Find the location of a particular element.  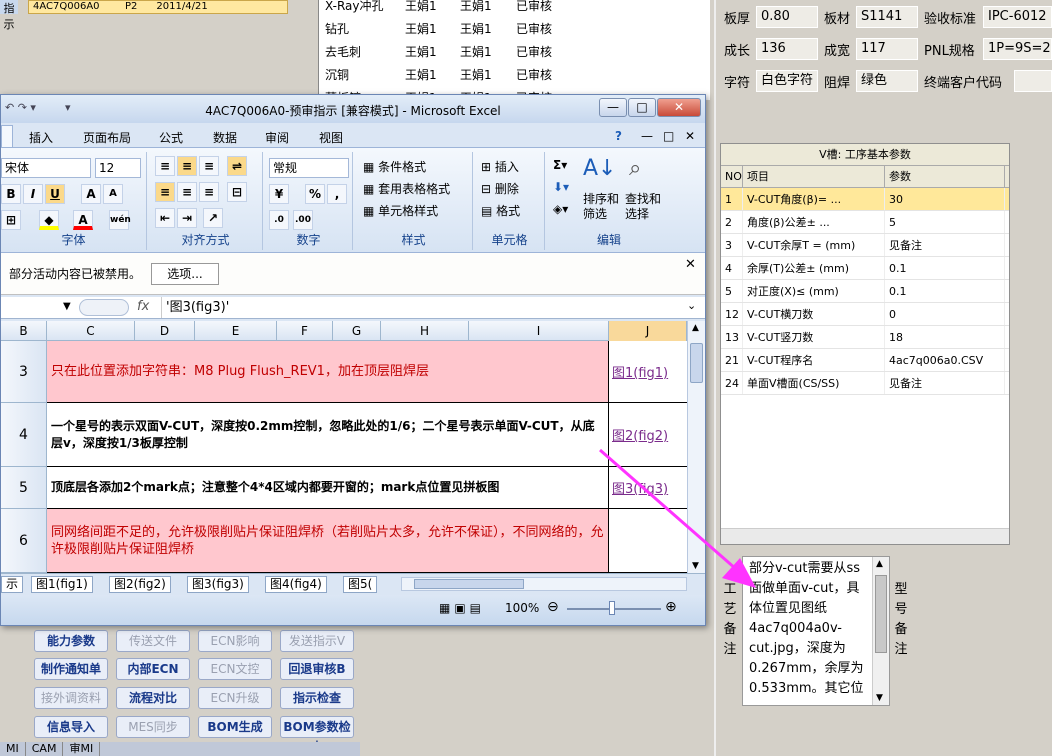

ecn-upgrade-button: ECN升级 is located at coordinates (235, 698).